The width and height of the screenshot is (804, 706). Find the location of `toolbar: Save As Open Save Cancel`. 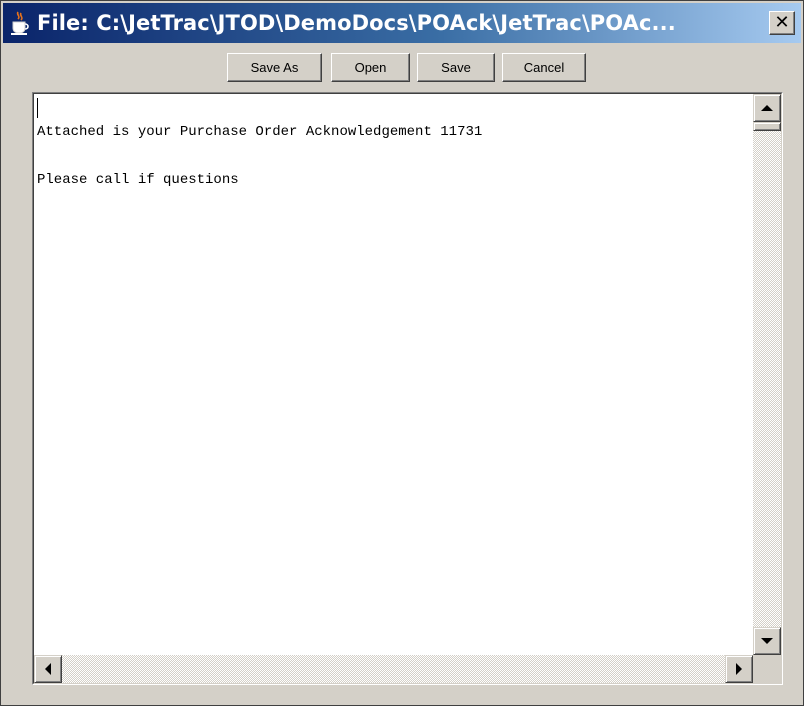

toolbar: Save As Open Save Cancel is located at coordinates (402, 69).